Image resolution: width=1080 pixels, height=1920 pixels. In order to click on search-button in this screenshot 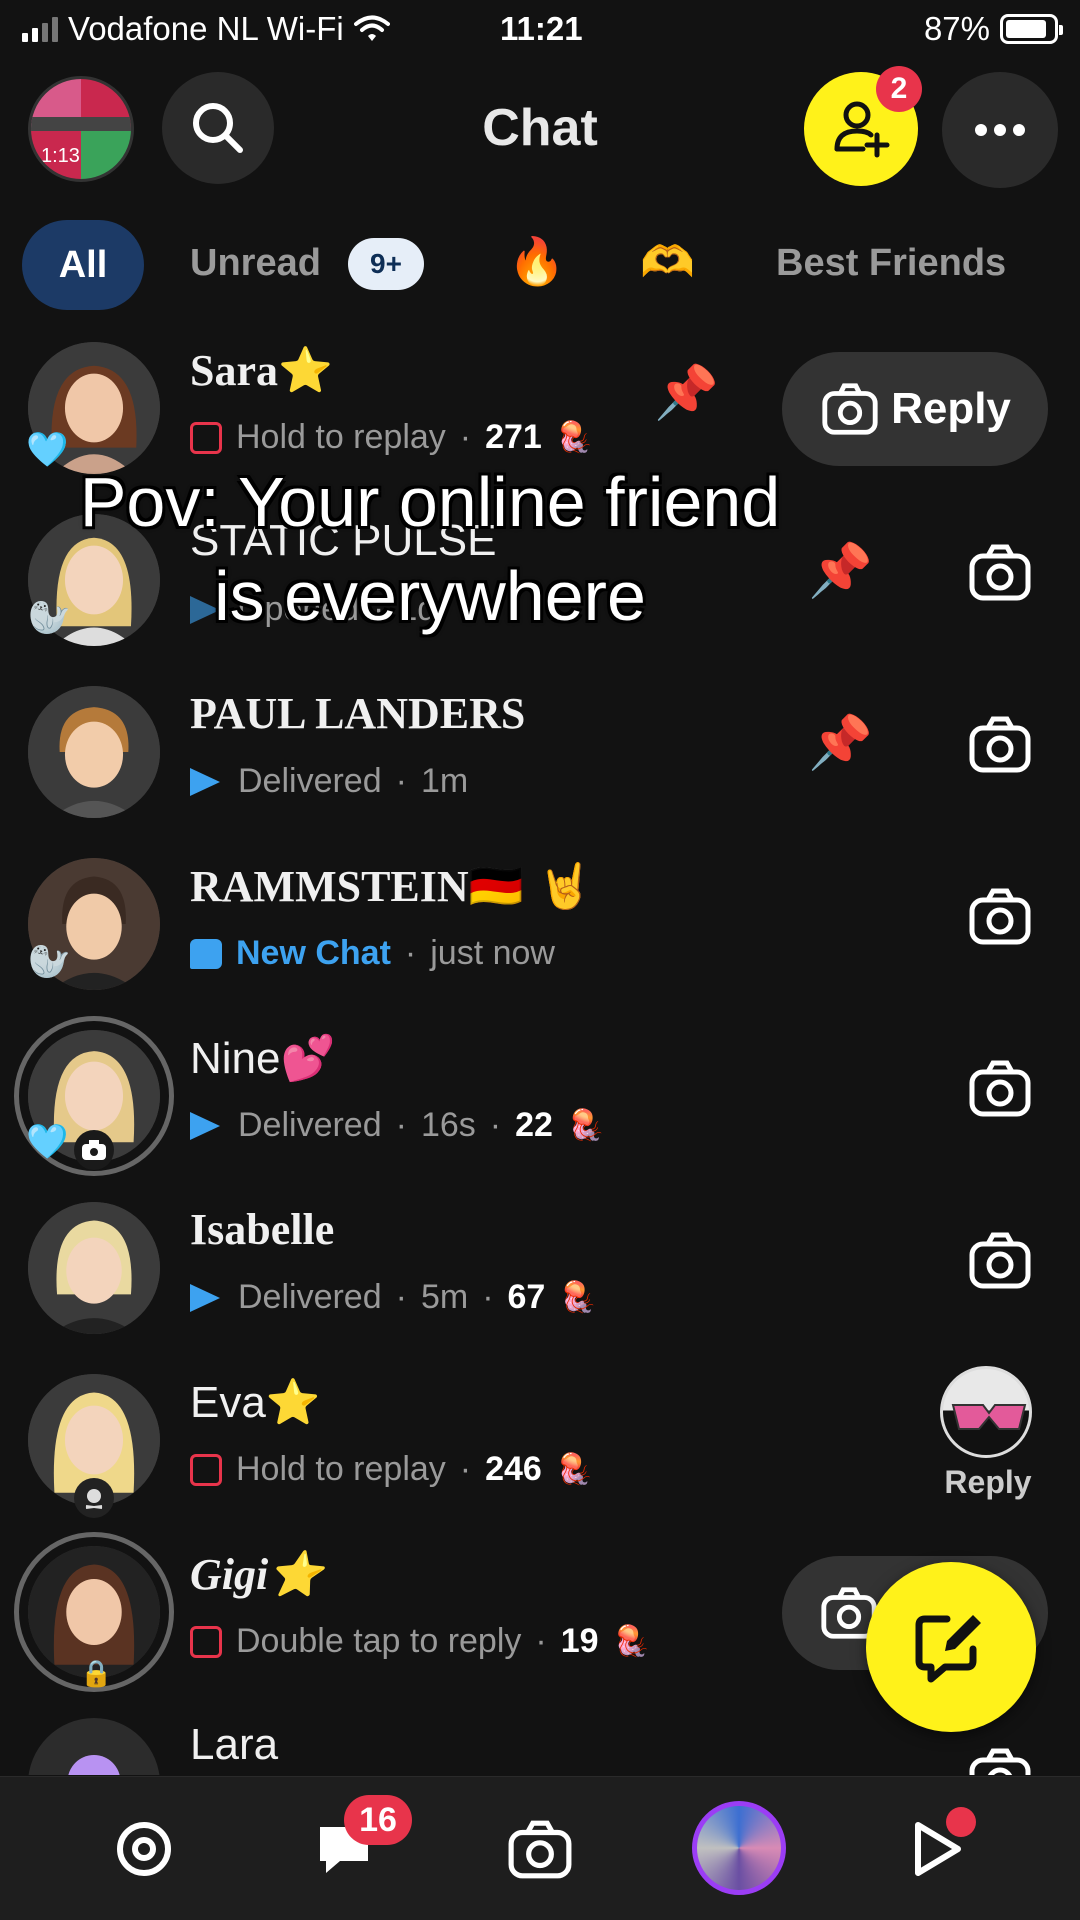, I will do `click(218, 128)`.